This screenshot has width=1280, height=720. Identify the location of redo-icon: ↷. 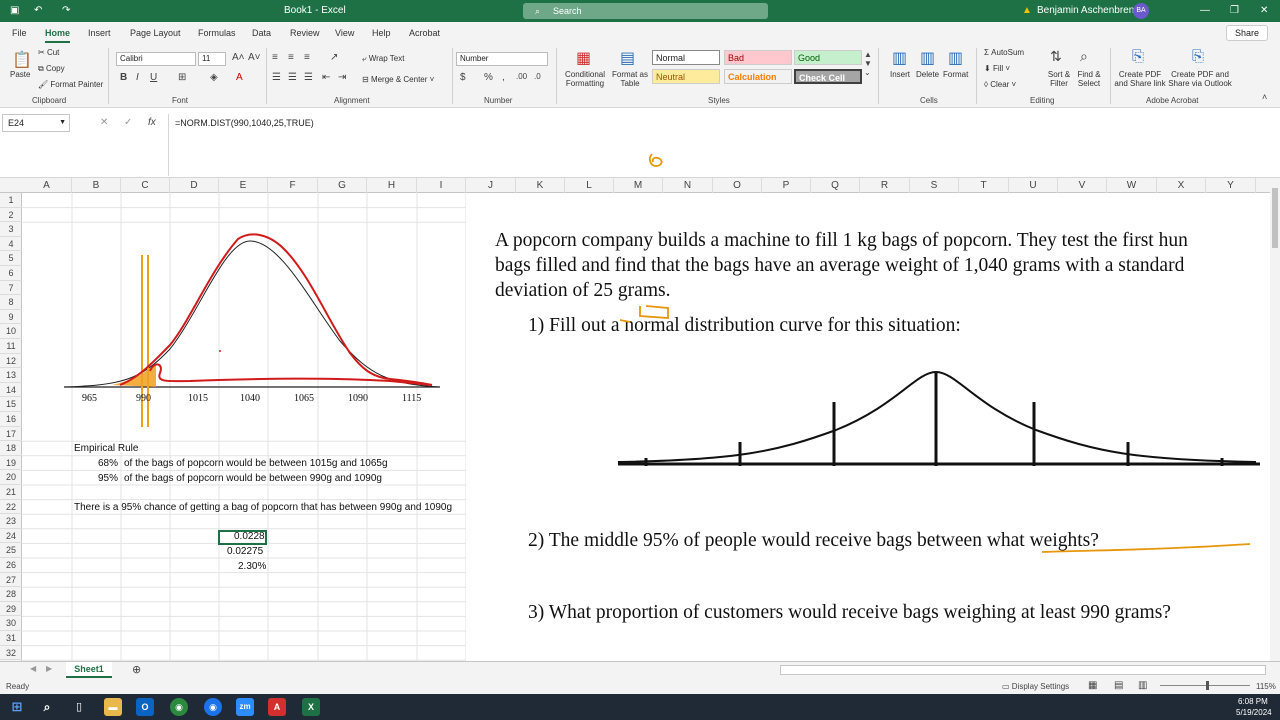
(66, 10).